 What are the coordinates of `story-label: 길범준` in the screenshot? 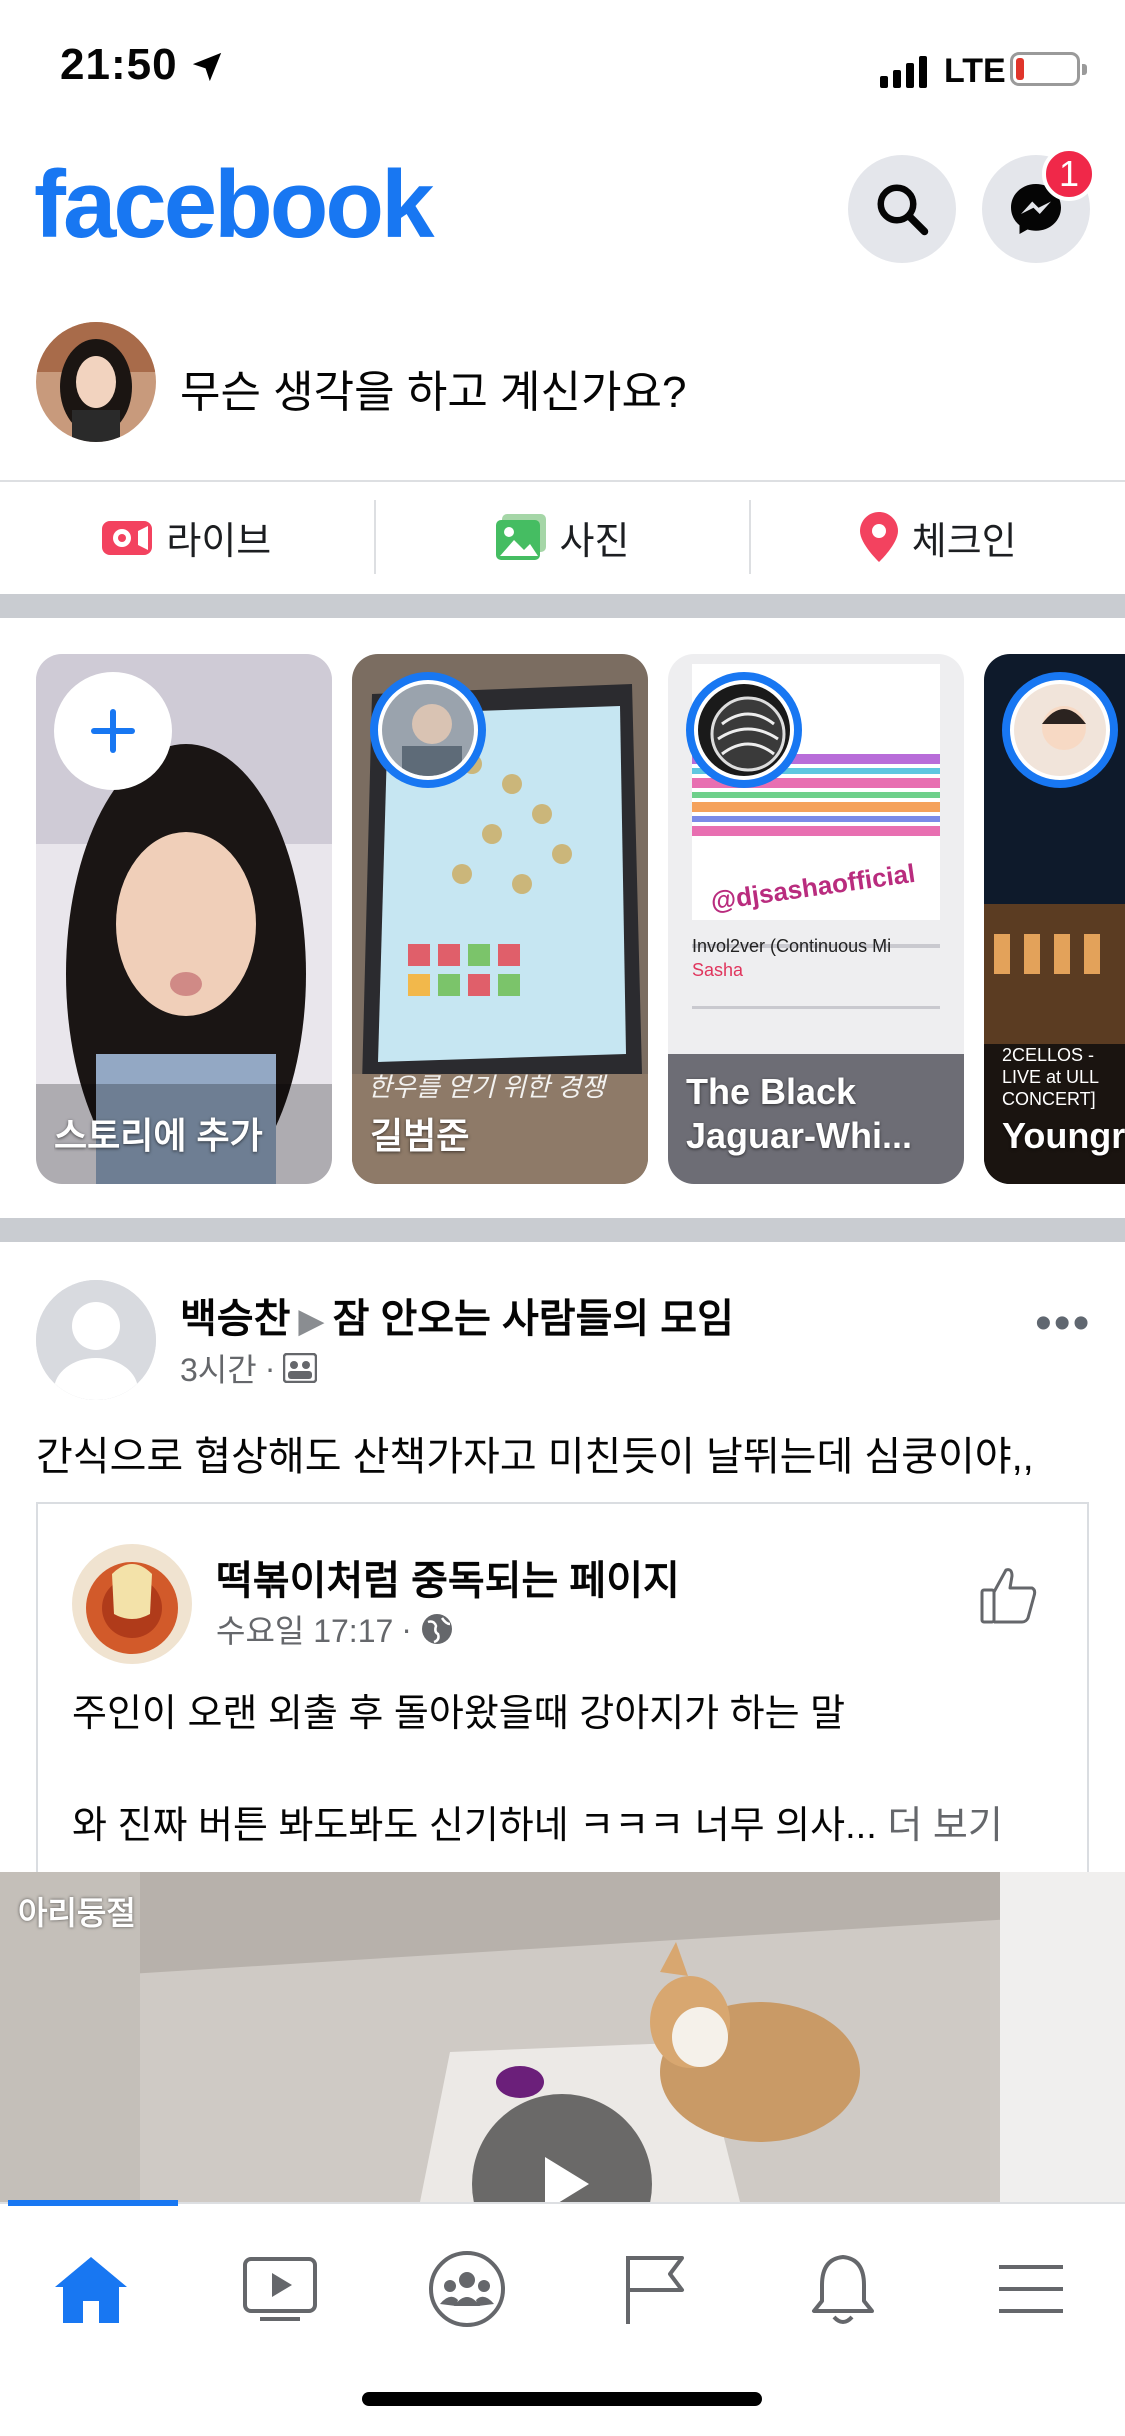 It's located at (420, 1135).